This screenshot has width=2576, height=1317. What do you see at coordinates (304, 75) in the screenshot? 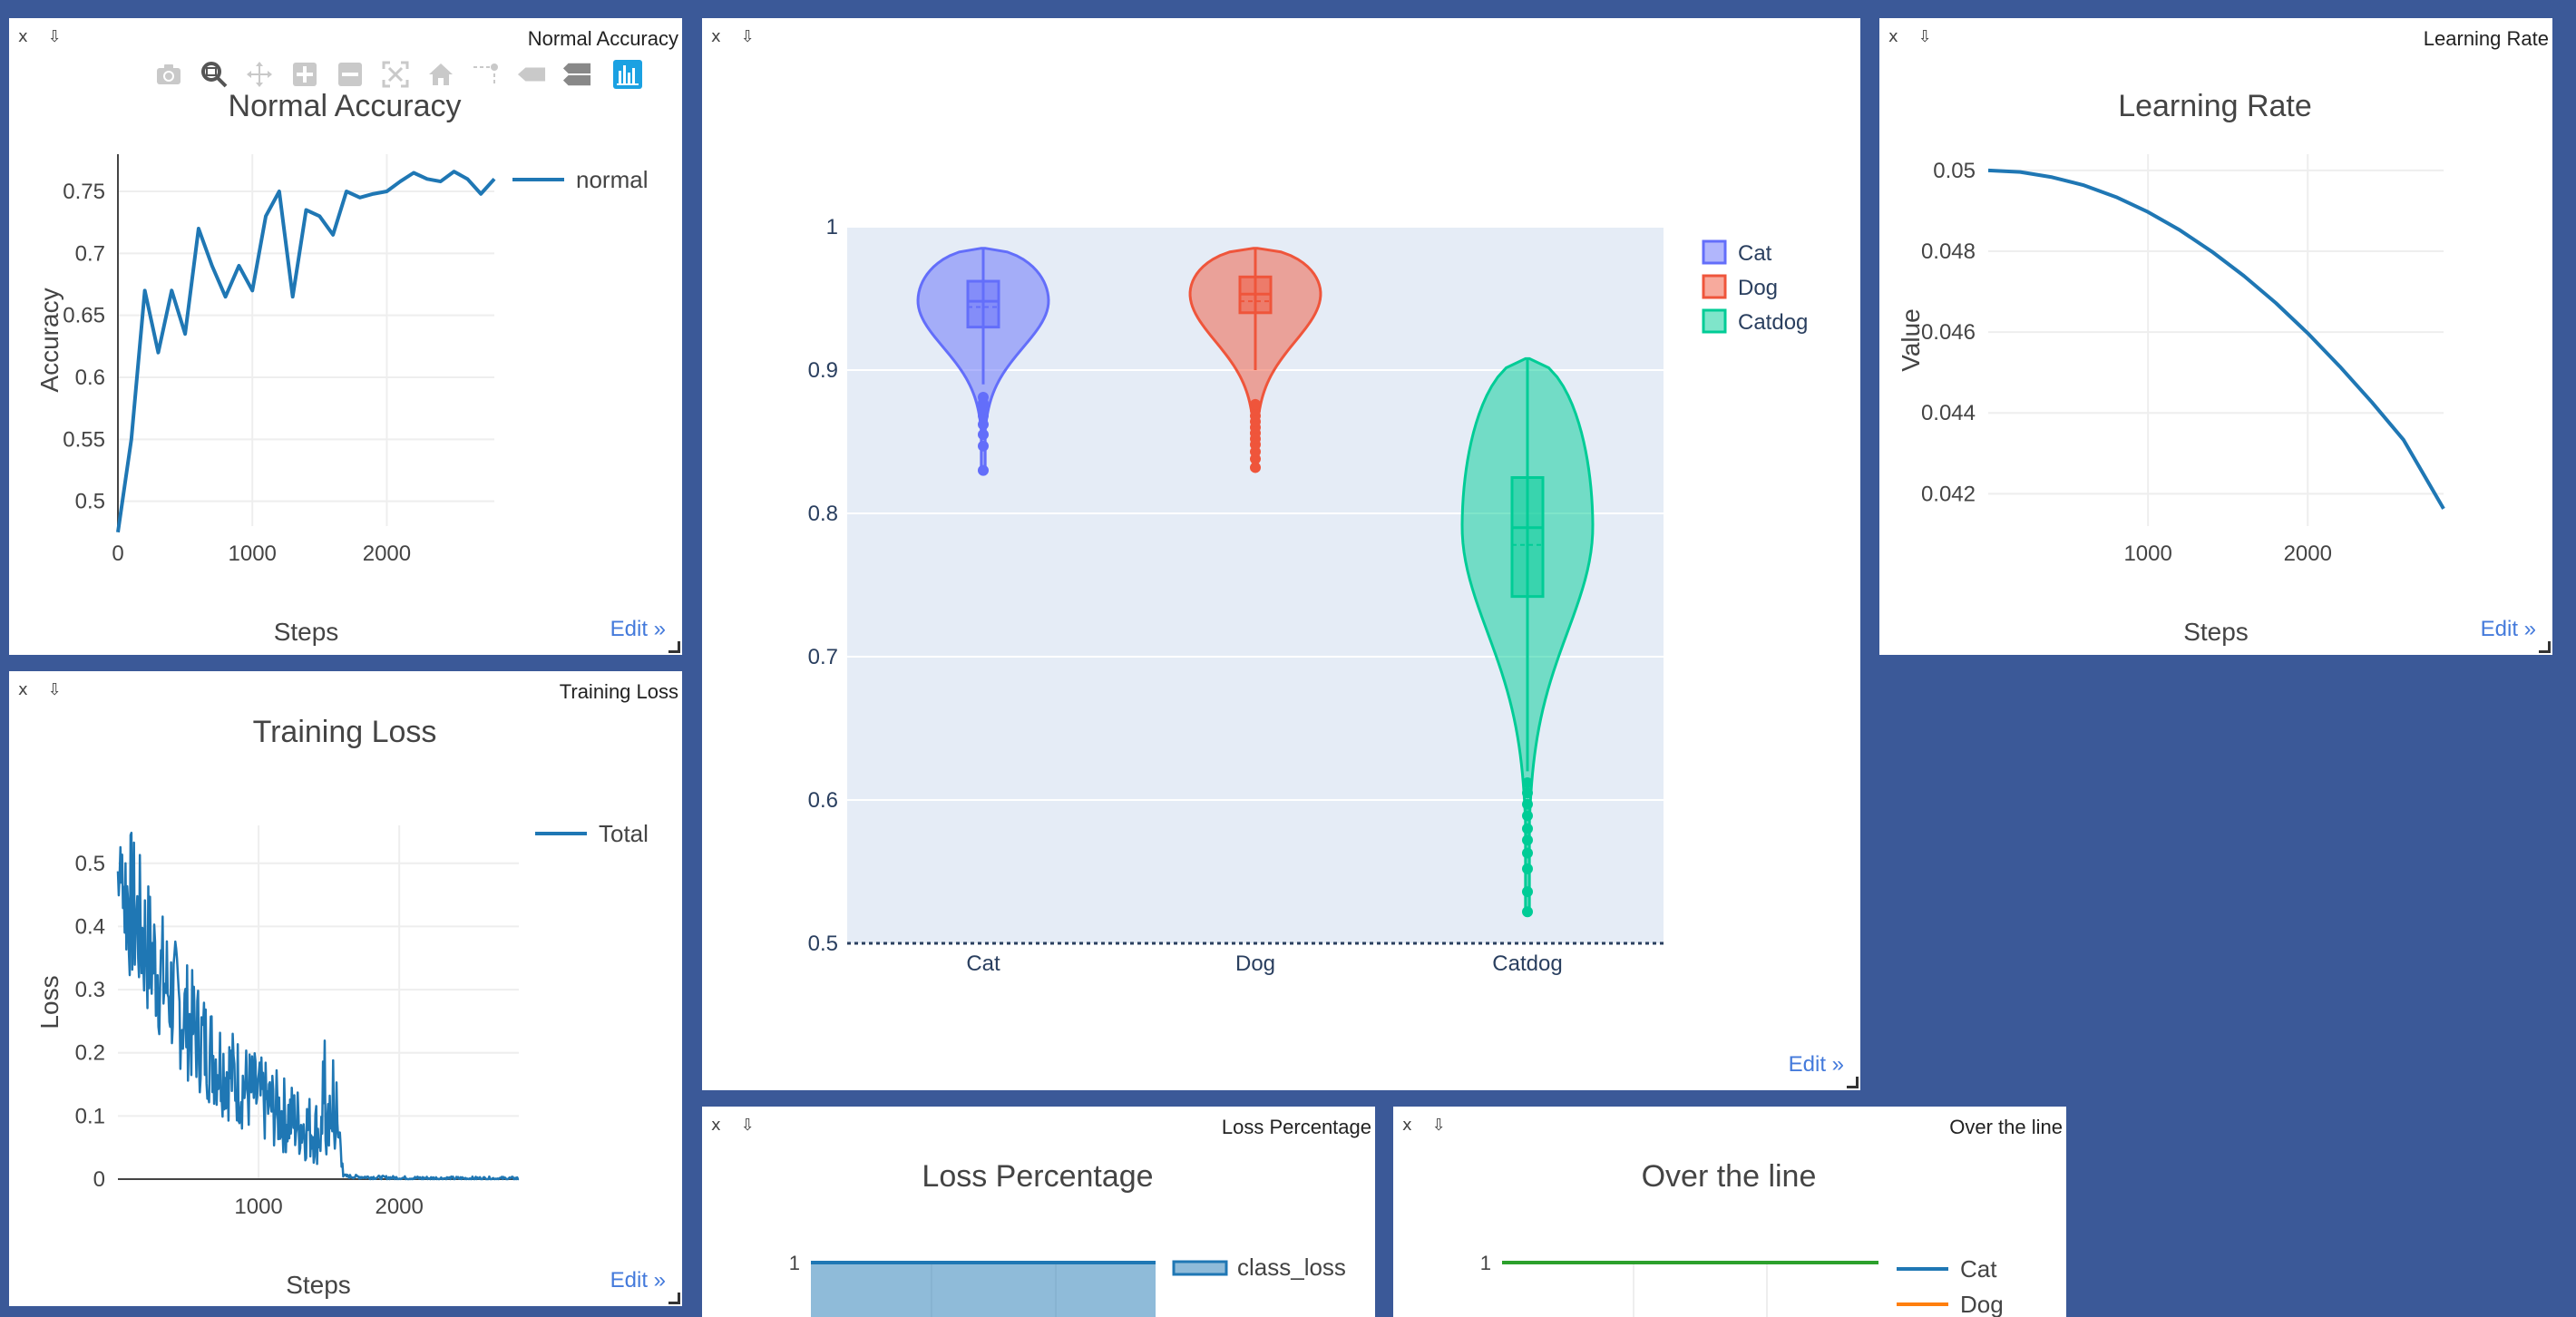
I see `zoom-in-icon` at bounding box center [304, 75].